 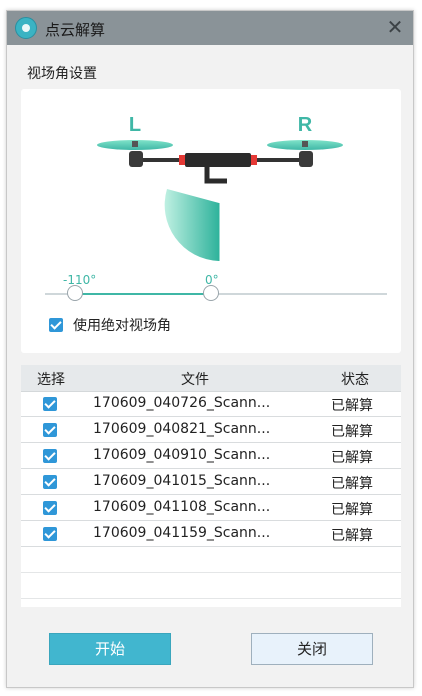 I want to click on start-button: 开始, so click(x=110, y=649).